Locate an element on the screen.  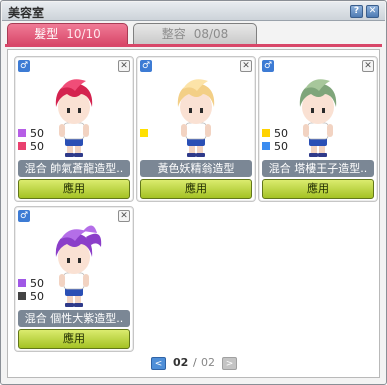
current-page: 02 is located at coordinates (181, 362).